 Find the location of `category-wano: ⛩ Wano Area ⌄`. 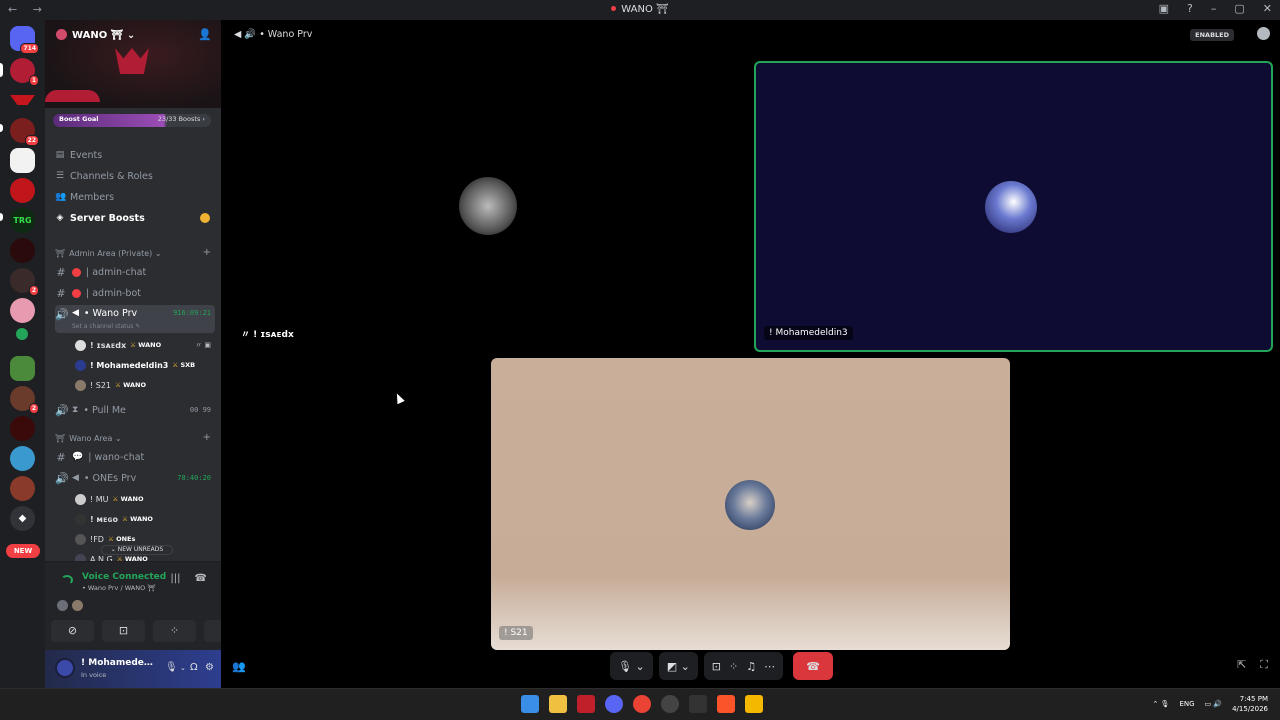

category-wano: ⛩ Wano Area ⌄ is located at coordinates (88, 438).